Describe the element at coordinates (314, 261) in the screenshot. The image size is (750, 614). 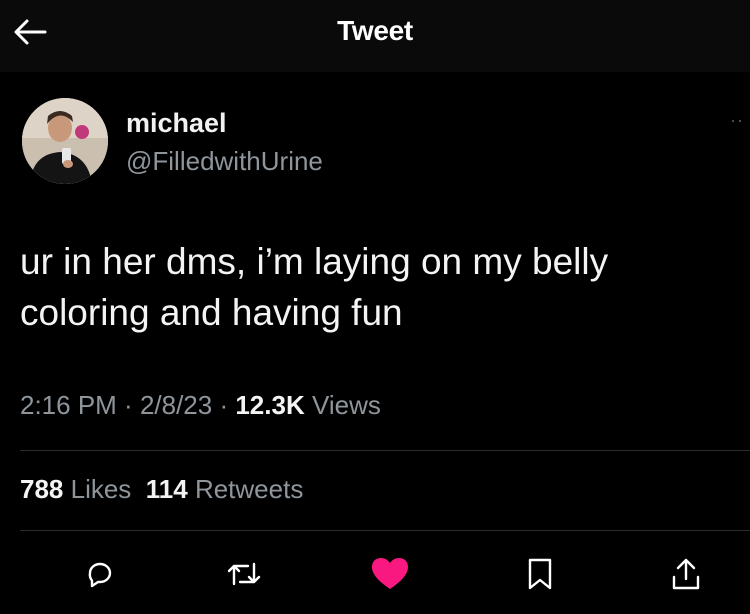
I see `tweet-text-line: ur in her dms, i’m laying on my belly` at that location.